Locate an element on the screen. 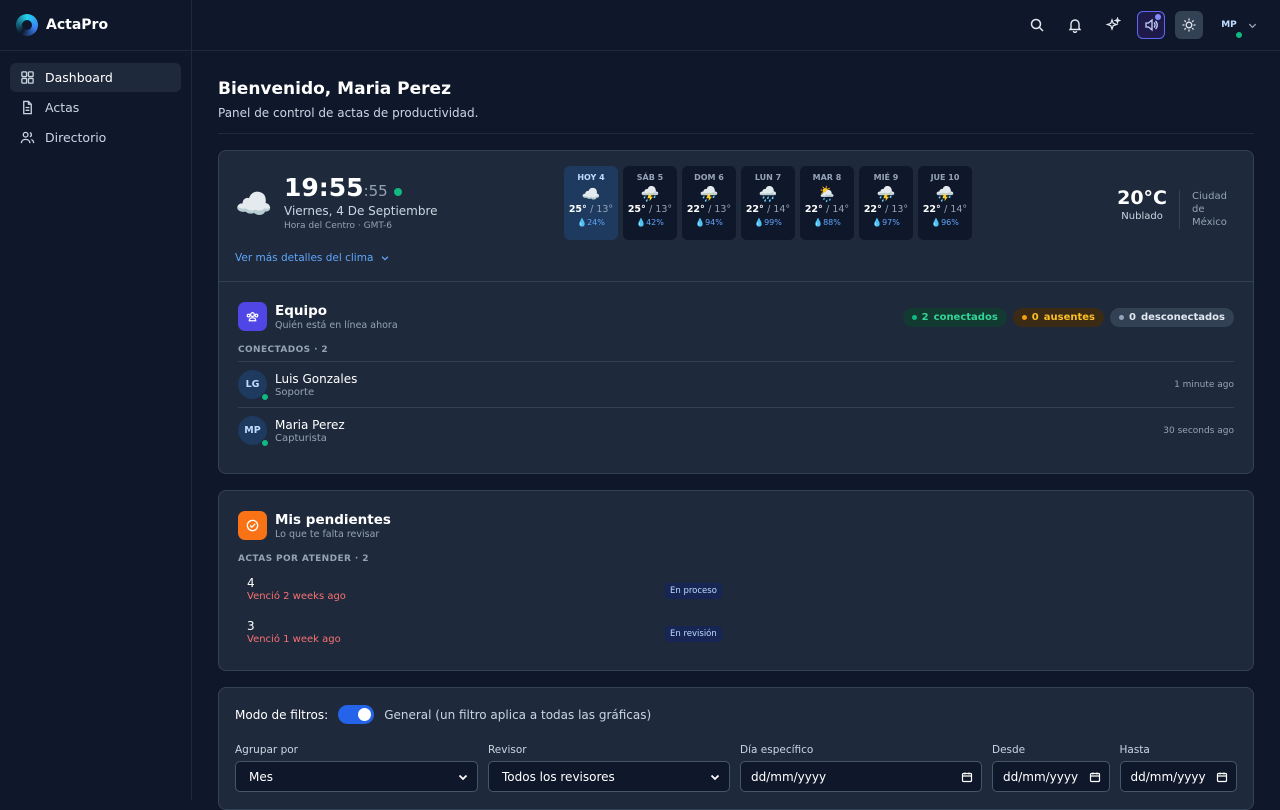  sidebar-item-directorio: Directorio is located at coordinates (95, 137).